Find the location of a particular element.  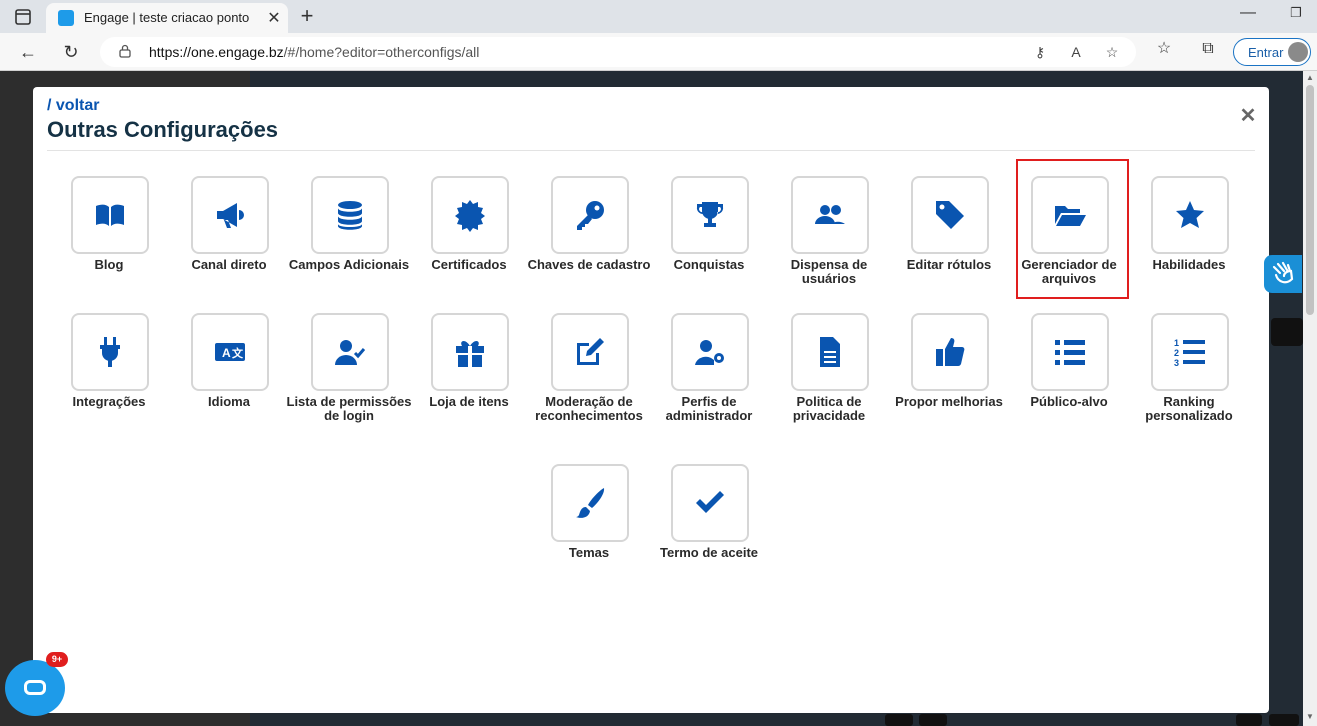

tile-label: Chaves de cadastro is located at coordinates (589, 264).